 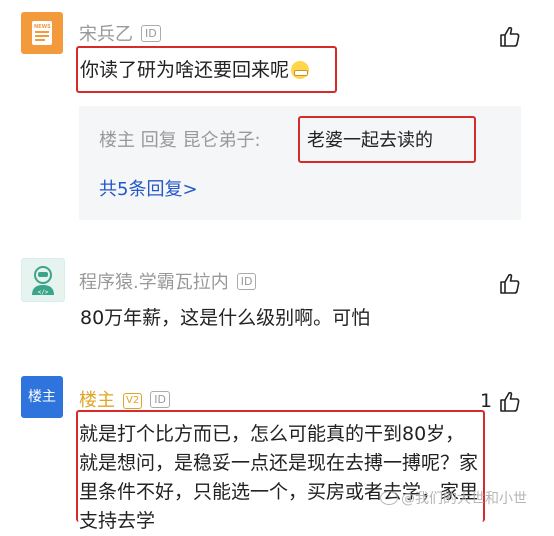 What do you see at coordinates (42, 397) in the screenshot?
I see `host-avatar: 楼主` at bounding box center [42, 397].